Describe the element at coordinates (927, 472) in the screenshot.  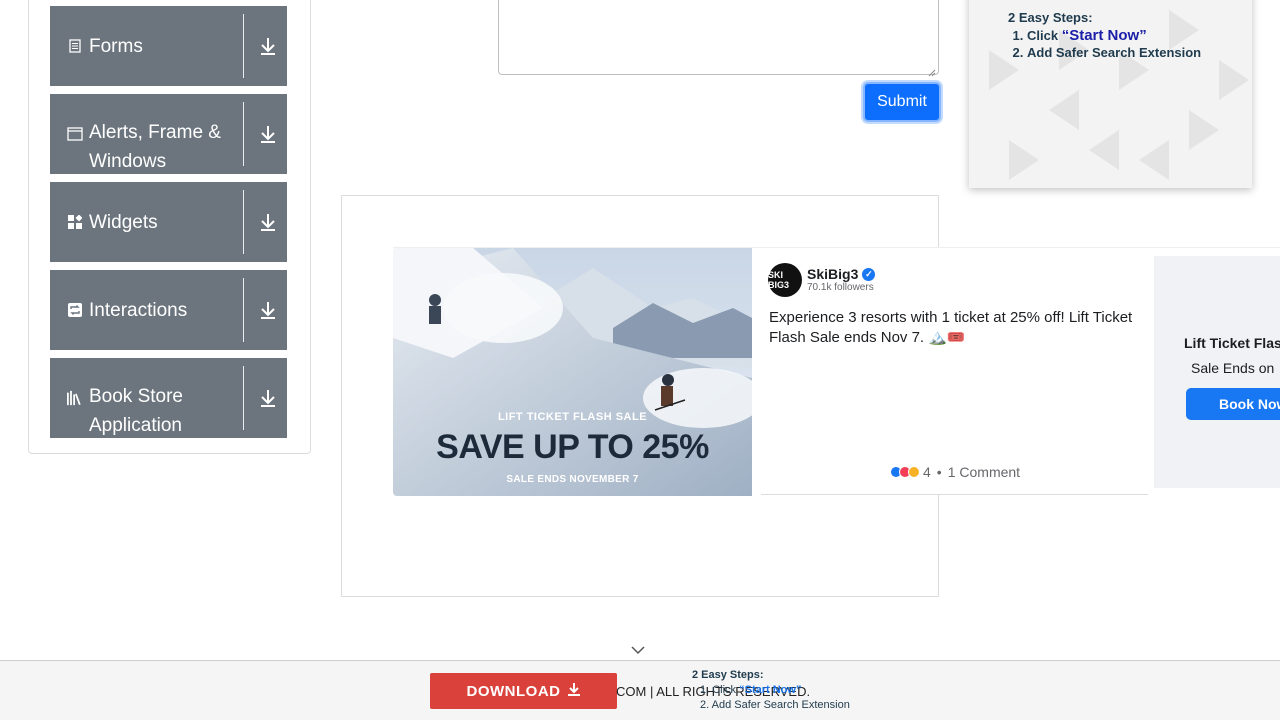
I see `reaction-count: 4` at that location.